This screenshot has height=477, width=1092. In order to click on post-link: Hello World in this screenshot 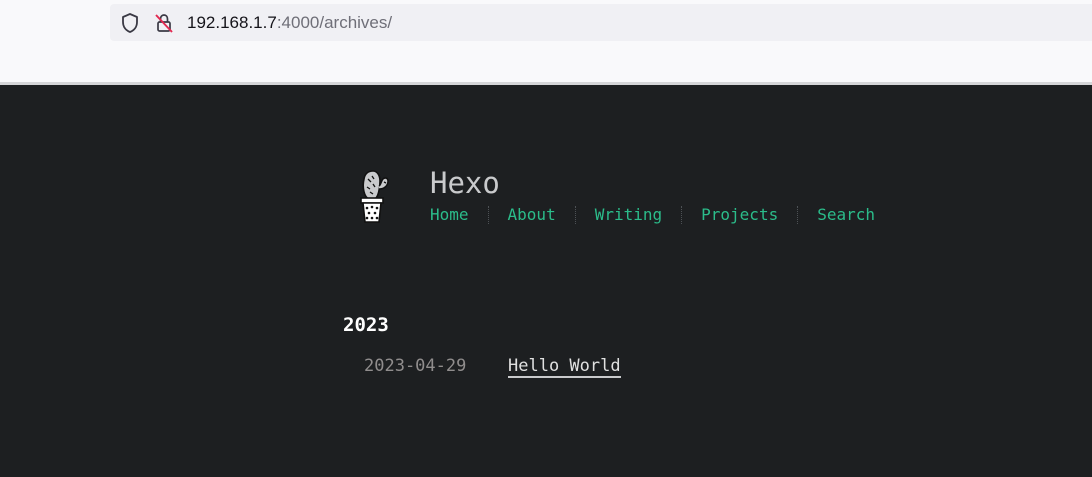, I will do `click(564, 367)`.